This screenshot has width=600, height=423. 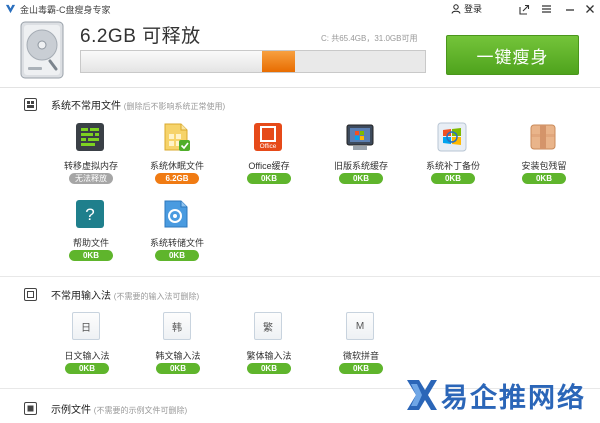 I want to click on item-label: 日文输入法, so click(x=87, y=356).